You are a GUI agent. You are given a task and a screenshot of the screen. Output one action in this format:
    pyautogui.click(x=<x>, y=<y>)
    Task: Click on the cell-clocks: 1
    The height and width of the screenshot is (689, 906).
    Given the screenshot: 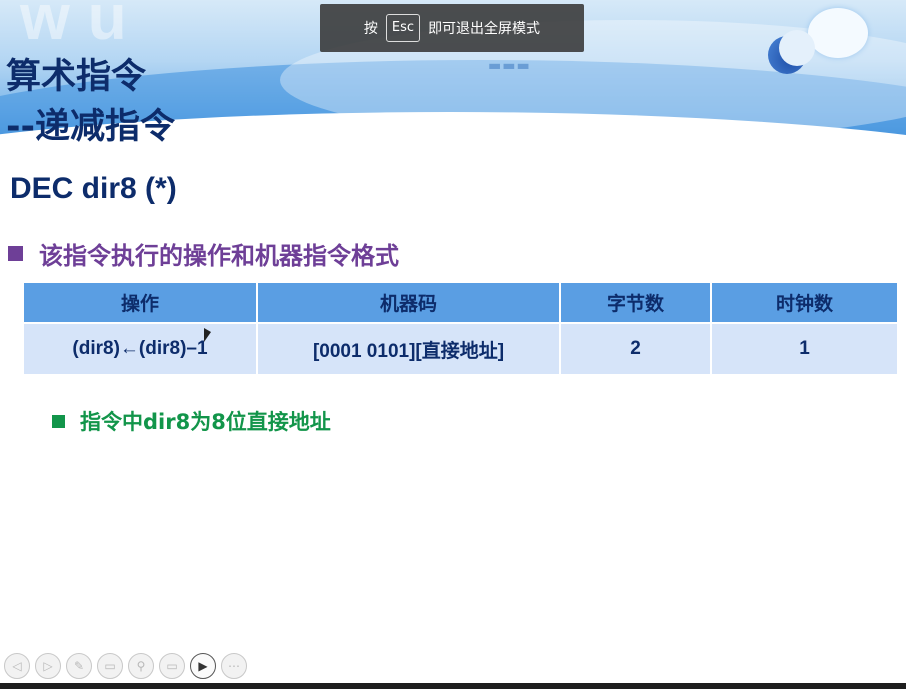 What is the action you would take?
    pyautogui.click(x=804, y=349)
    